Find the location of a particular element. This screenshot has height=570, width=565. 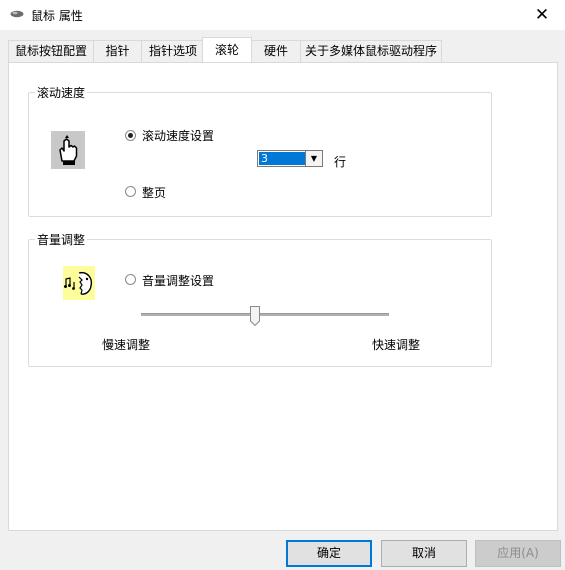

scroll-lines-value: 3 is located at coordinates (282, 158).